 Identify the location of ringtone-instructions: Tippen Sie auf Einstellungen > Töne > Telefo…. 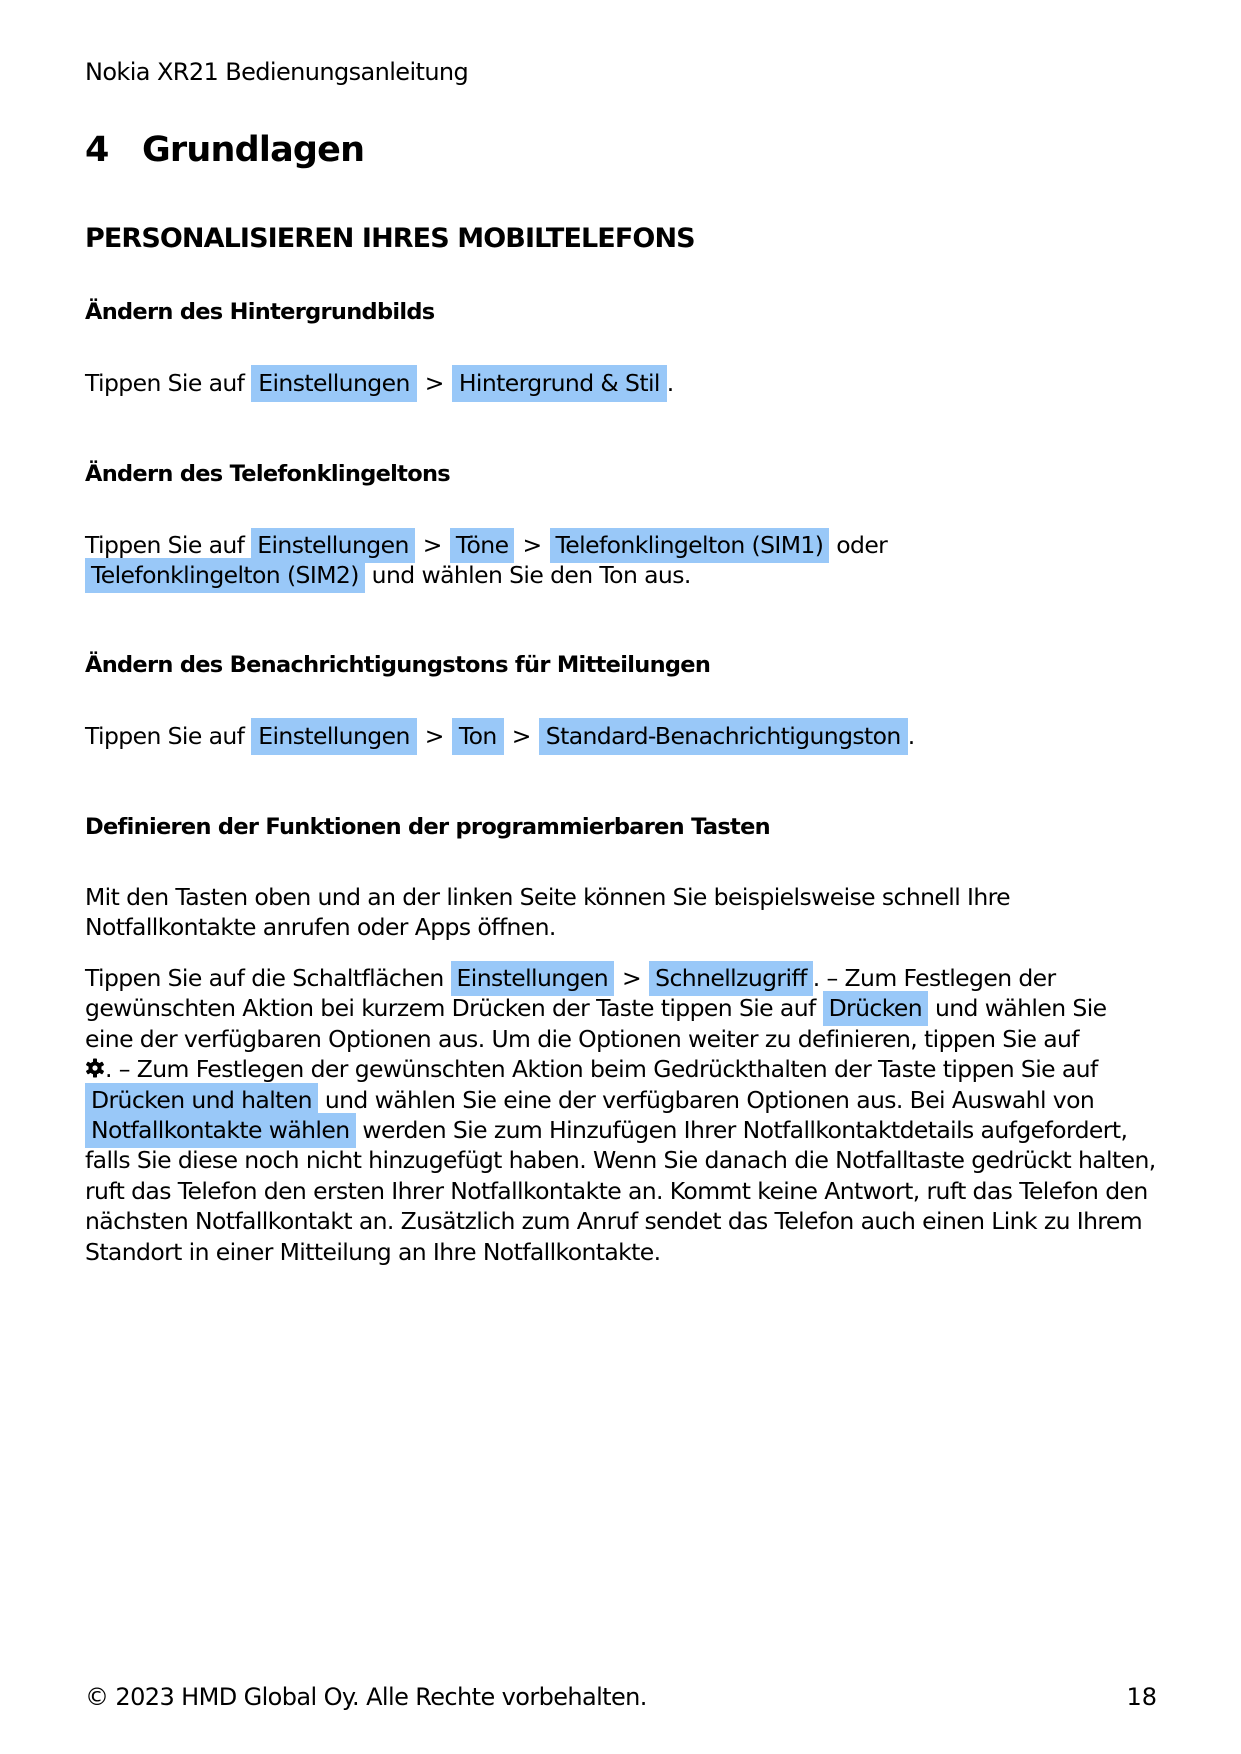
(625, 561).